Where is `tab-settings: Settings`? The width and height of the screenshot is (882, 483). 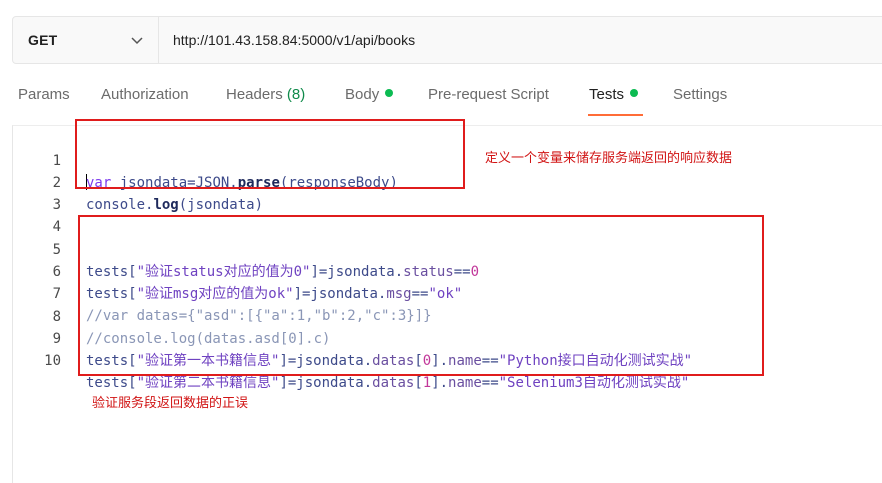
tab-settings: Settings is located at coordinates (700, 94).